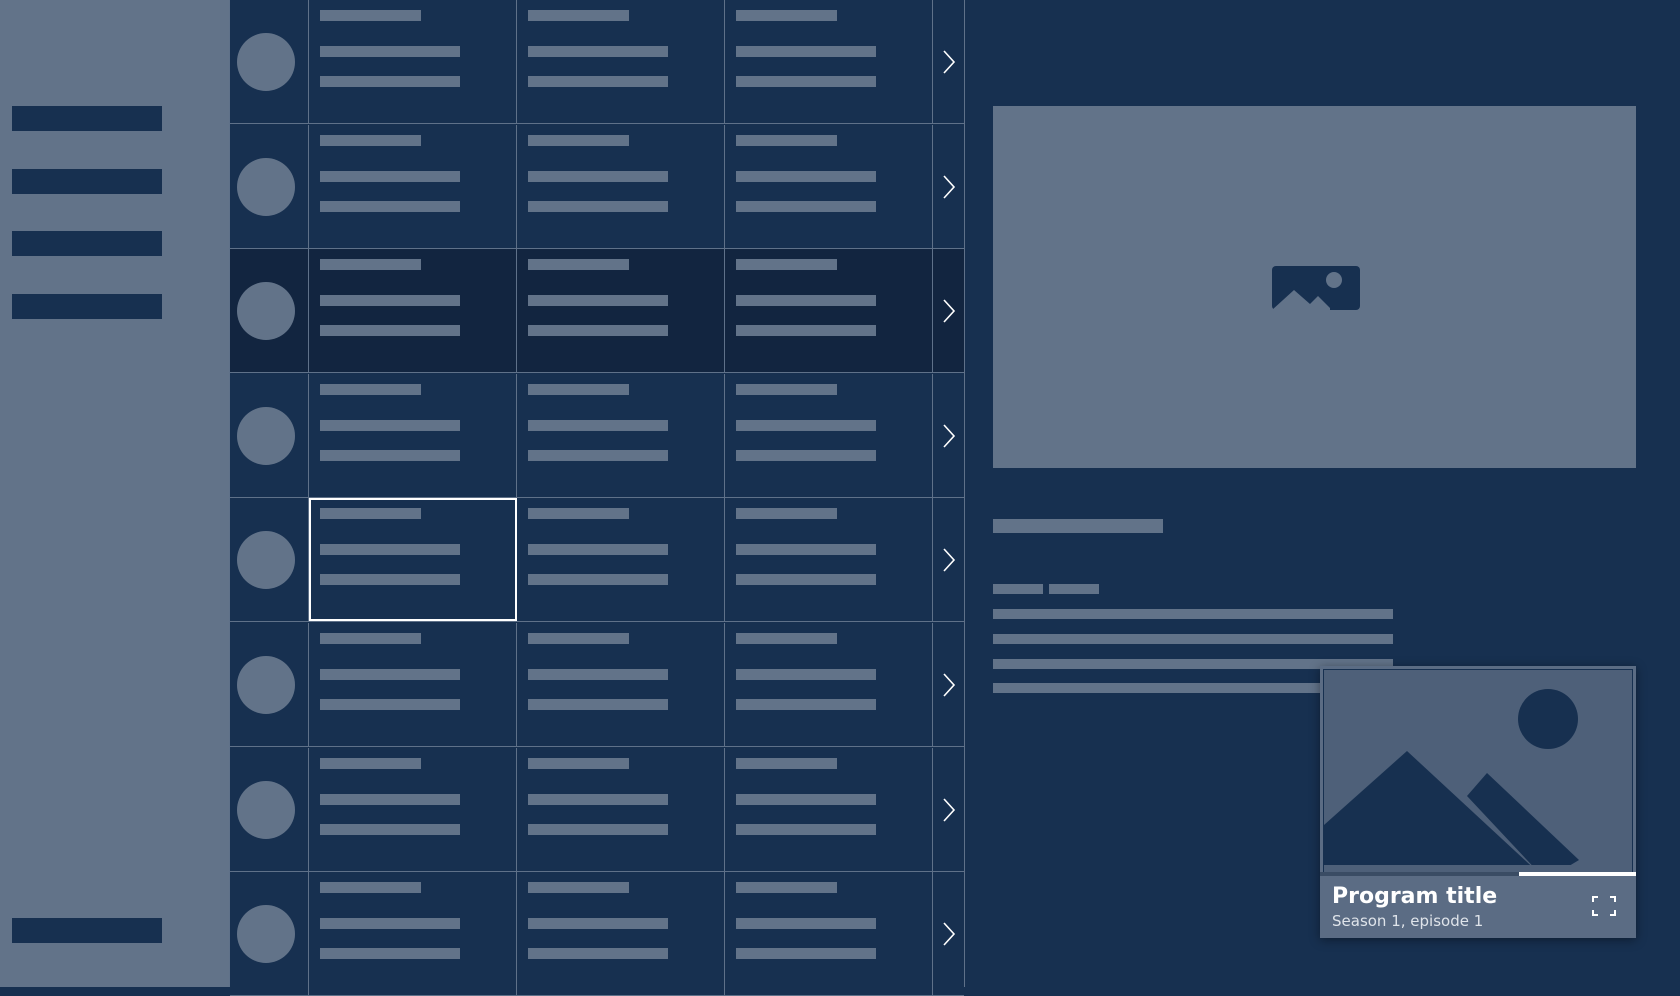 This screenshot has height=996, width=1680. Describe the element at coordinates (1478, 771) in the screenshot. I see `mini-player-artwork` at that location.